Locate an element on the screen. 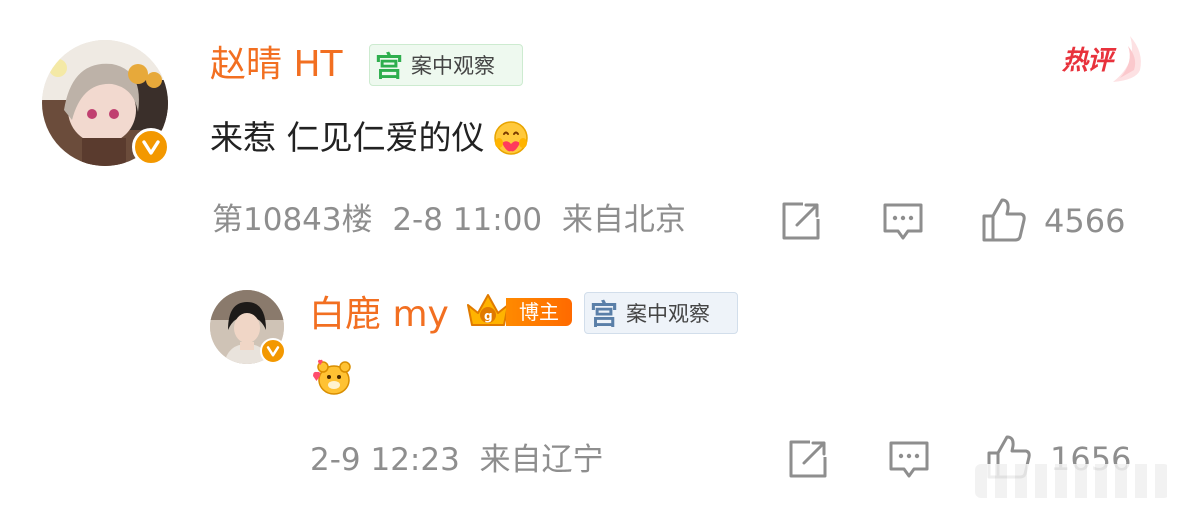  like-icon is located at coordinates (1004, 220).